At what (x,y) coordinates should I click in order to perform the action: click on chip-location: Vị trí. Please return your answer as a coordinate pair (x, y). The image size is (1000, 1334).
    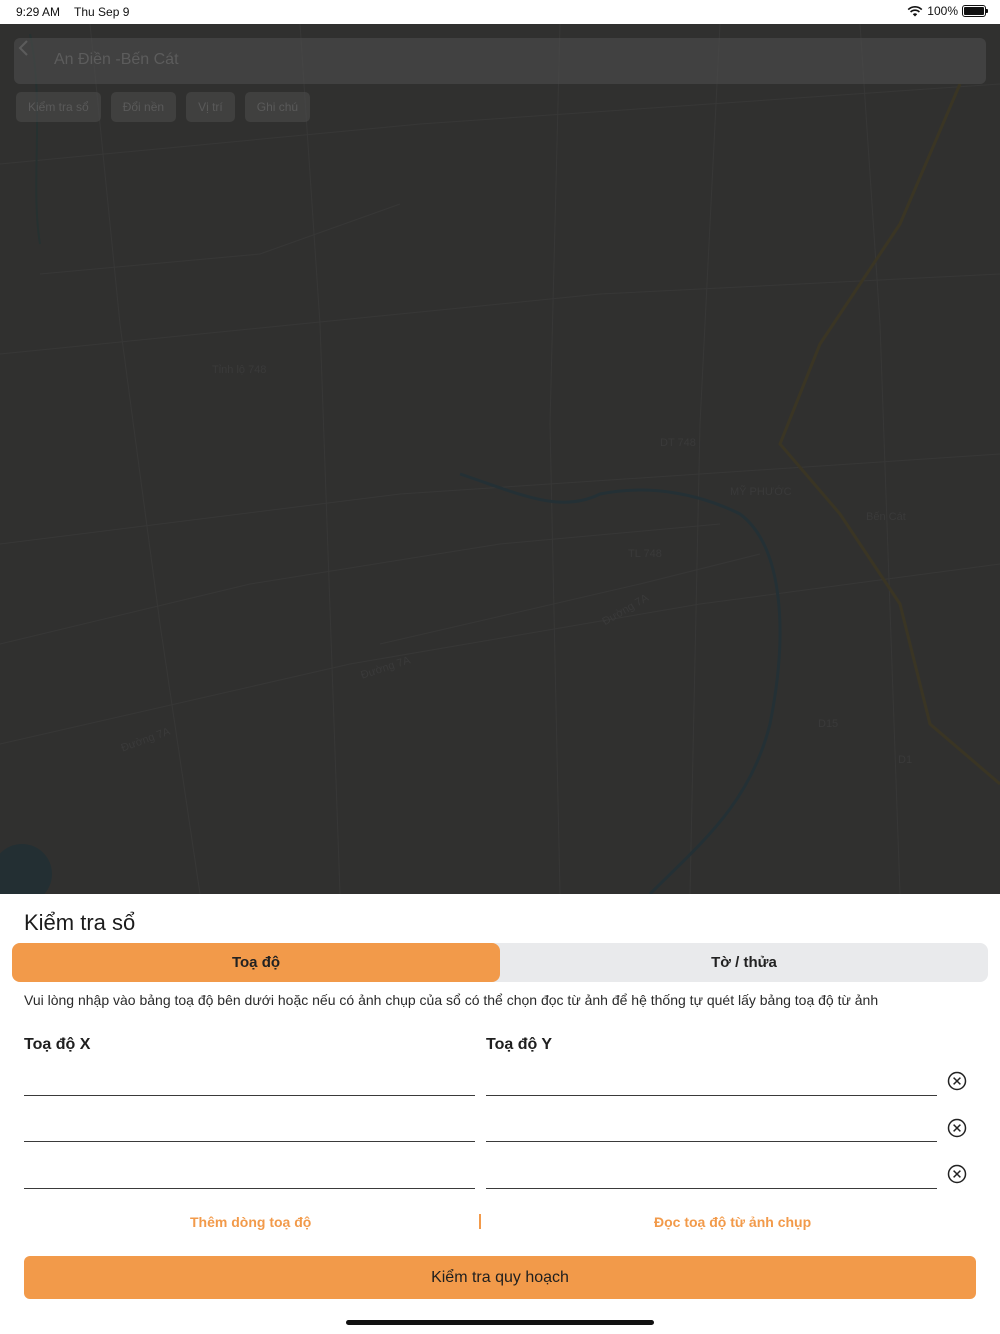
    Looking at the image, I should click on (210, 107).